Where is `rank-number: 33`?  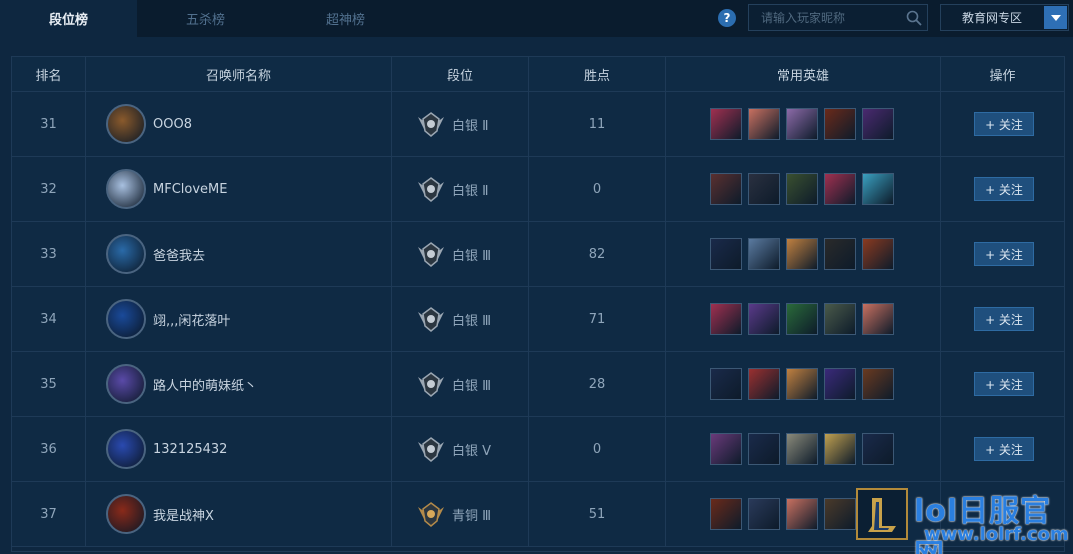
rank-number: 33 is located at coordinates (49, 254).